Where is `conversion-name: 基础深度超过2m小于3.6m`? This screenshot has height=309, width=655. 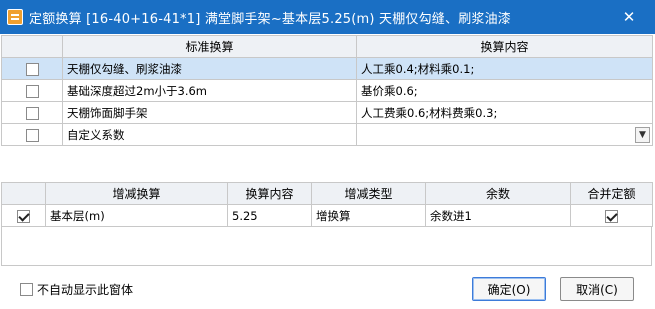 conversion-name: 基础深度超过2m小于3.6m is located at coordinates (209, 90).